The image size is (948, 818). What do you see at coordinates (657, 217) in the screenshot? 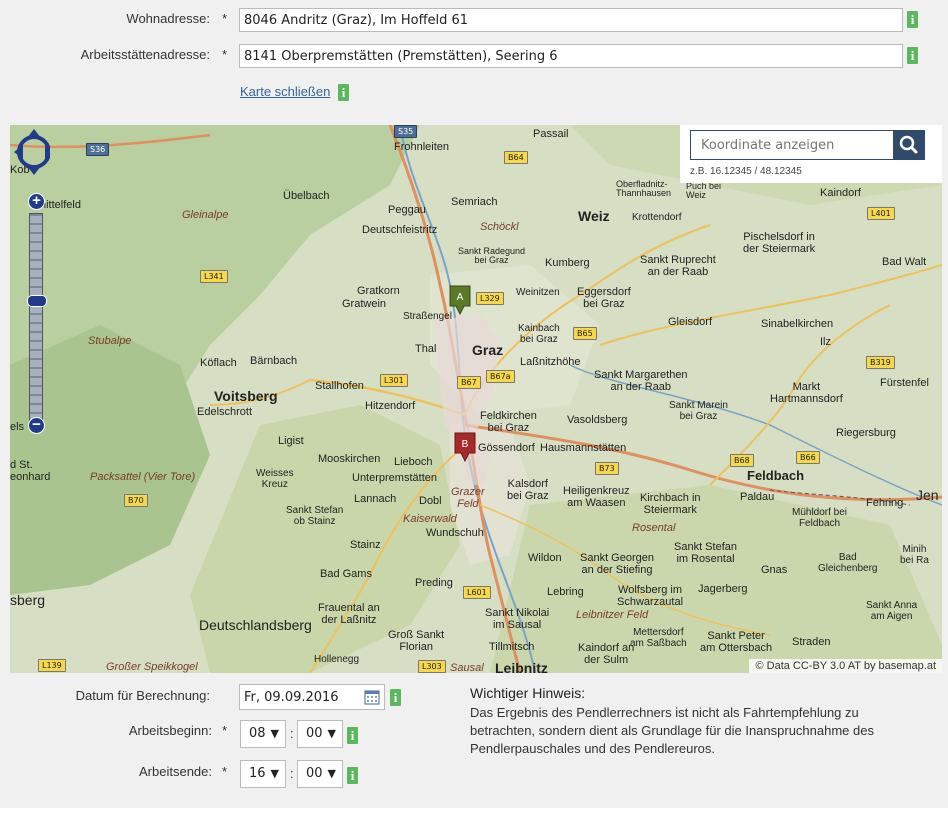
I see `map-label: Krottendorf` at bounding box center [657, 217].